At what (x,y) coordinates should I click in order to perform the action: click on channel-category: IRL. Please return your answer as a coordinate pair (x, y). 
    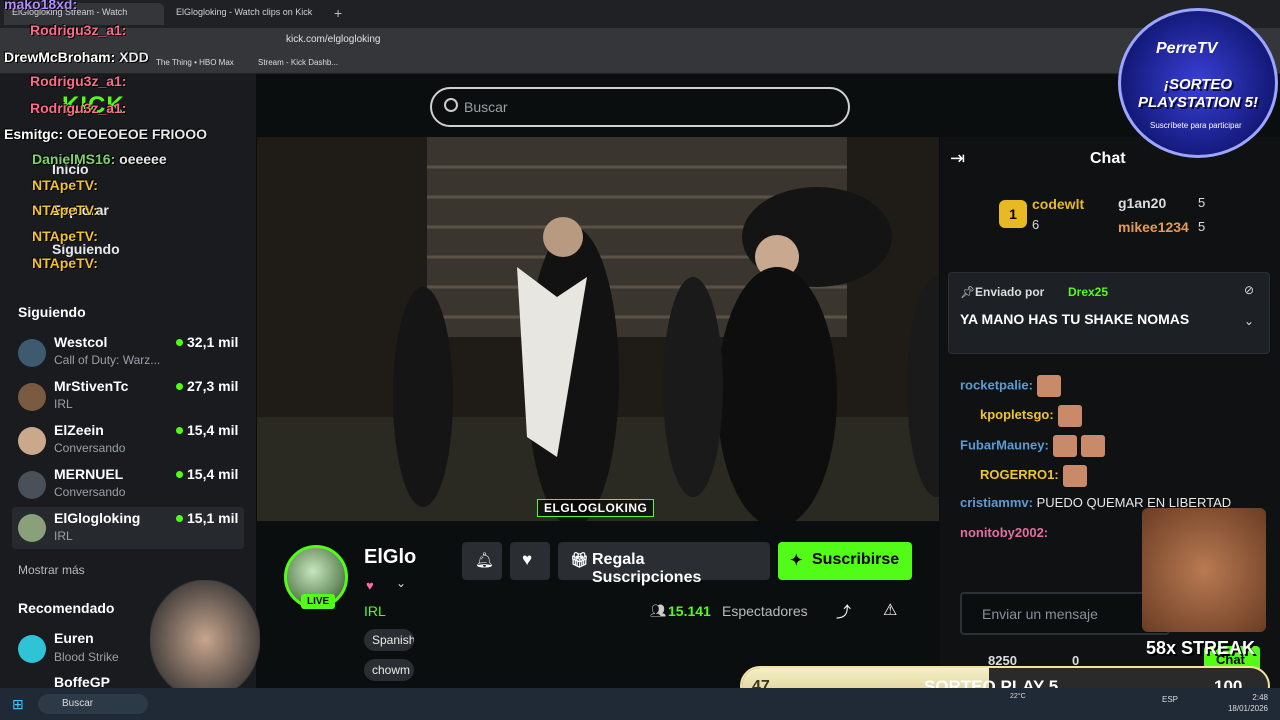
    Looking at the image, I should click on (375, 611).